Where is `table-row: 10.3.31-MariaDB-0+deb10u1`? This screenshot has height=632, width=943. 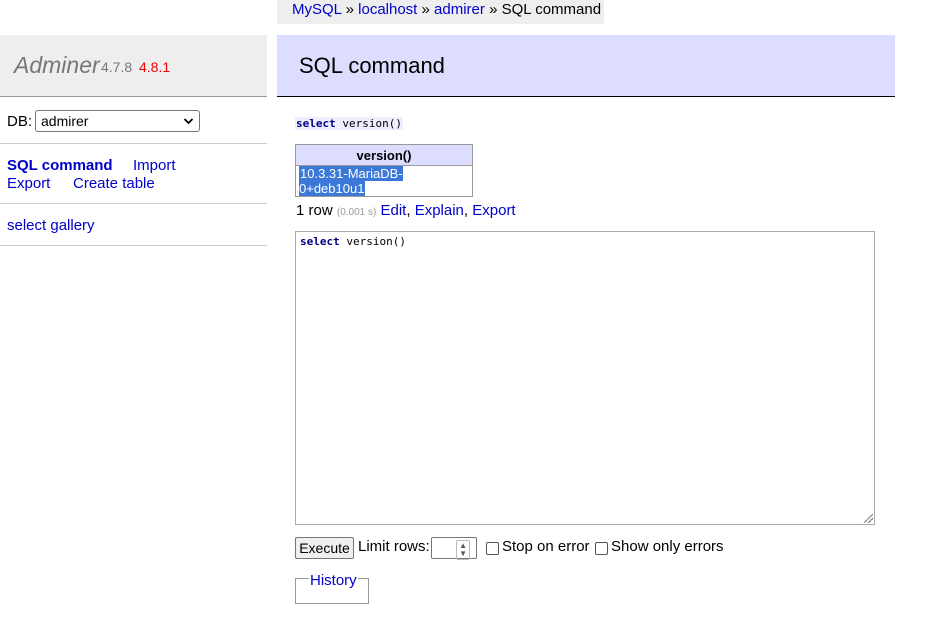
table-row: 10.3.31-MariaDB-0+deb10u1 is located at coordinates (384, 181).